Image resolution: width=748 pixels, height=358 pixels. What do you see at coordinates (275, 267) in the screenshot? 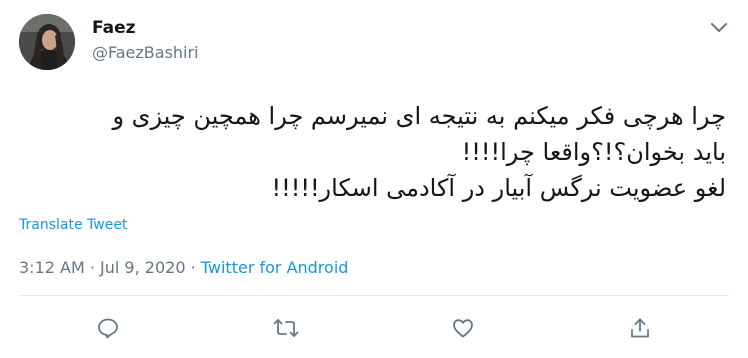
I see `tweet-source: Twitter for Android` at bounding box center [275, 267].